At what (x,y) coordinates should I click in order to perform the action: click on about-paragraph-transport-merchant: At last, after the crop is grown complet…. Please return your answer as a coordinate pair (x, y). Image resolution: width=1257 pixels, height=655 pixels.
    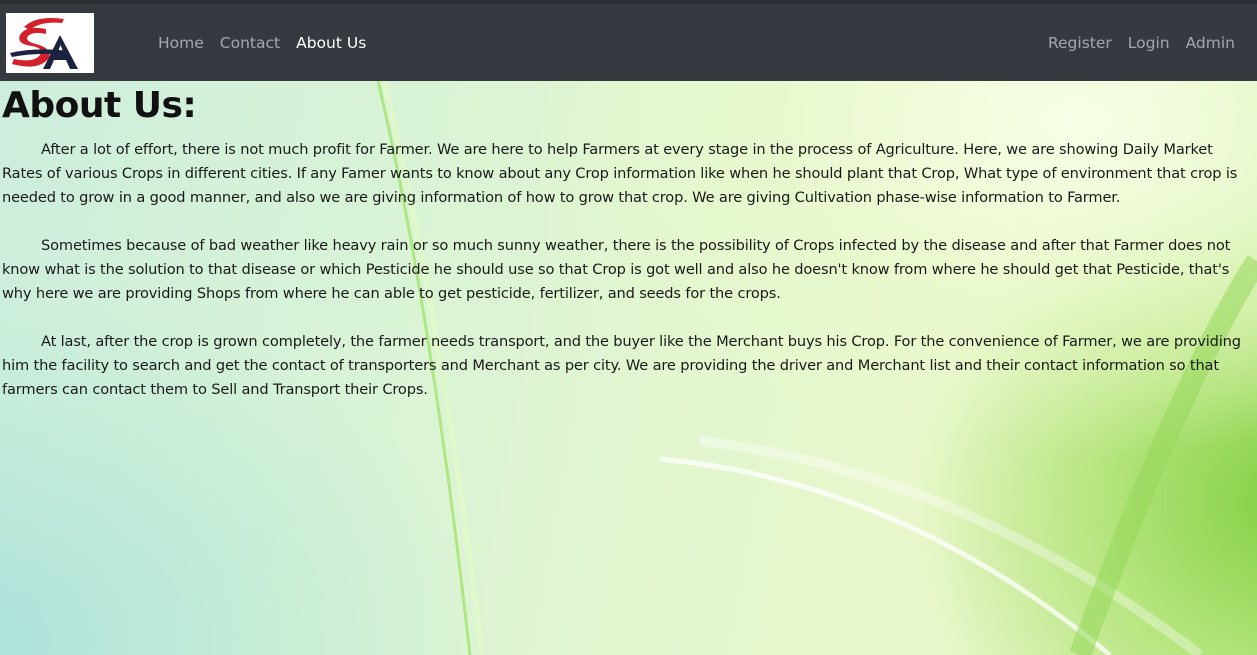
    Looking at the image, I should click on (621, 365).